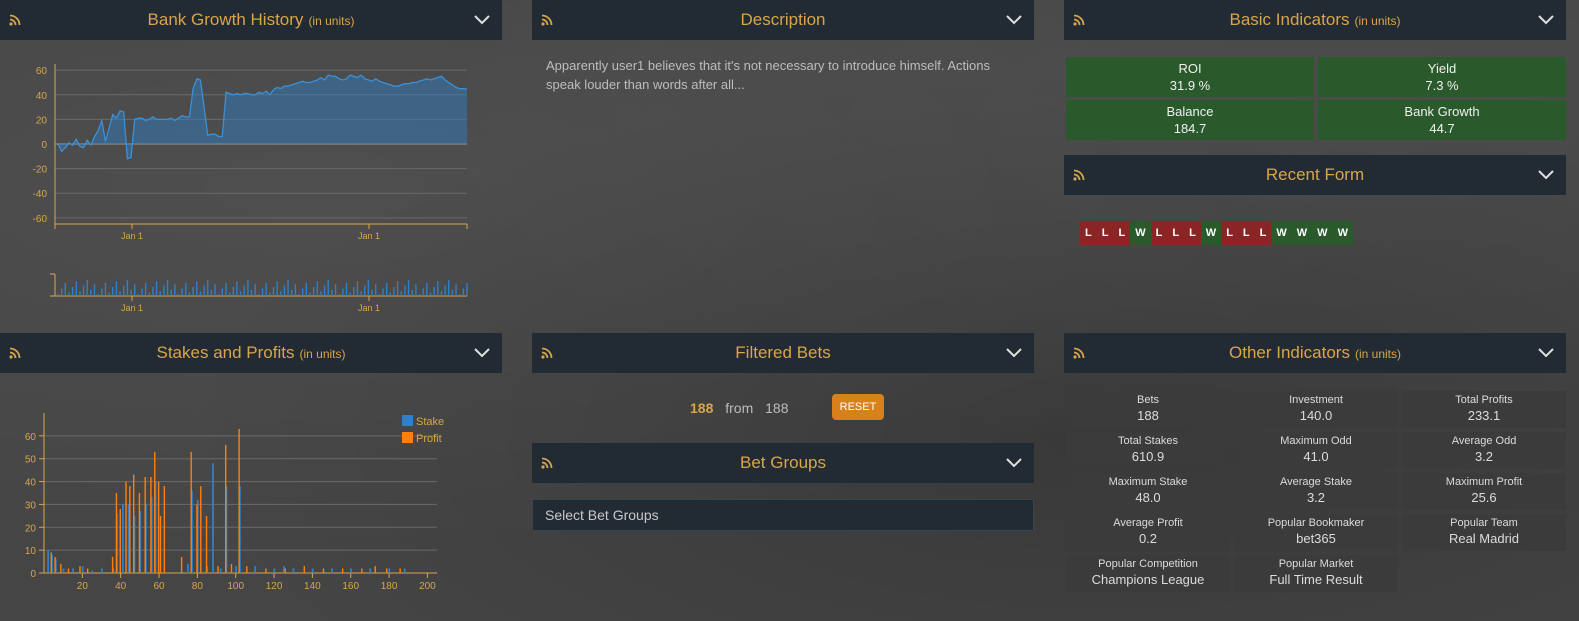 The height and width of the screenshot is (621, 1579). Describe the element at coordinates (1315, 175) in the screenshot. I see `recent-form-header: Recent Form` at that location.